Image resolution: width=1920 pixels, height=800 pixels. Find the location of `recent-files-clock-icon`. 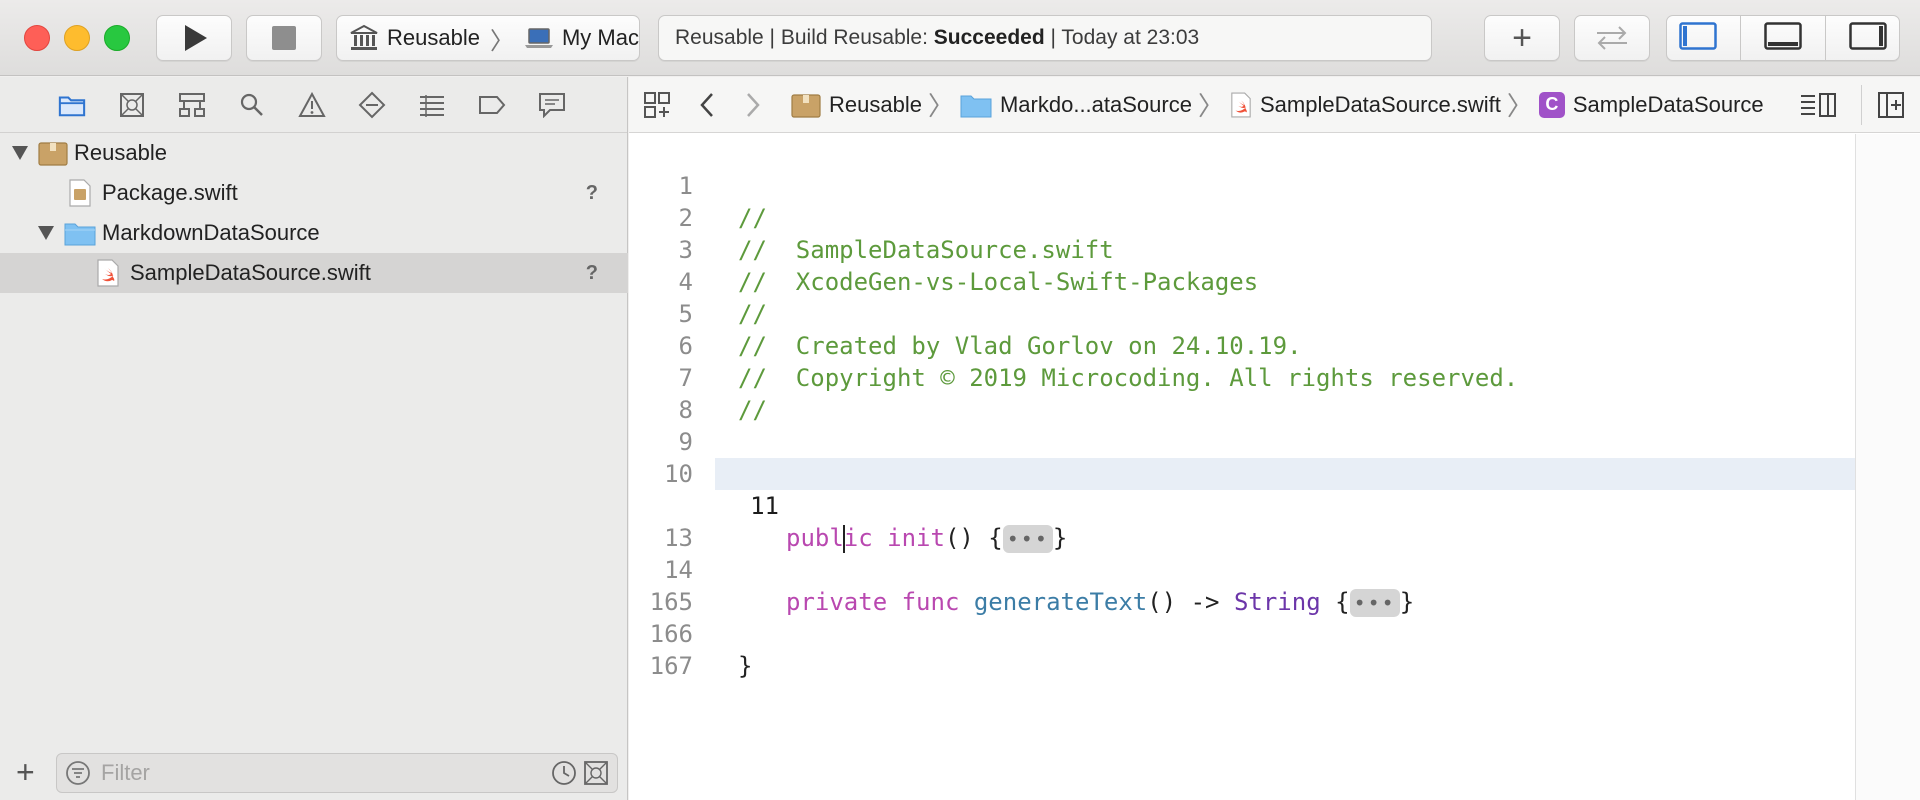

recent-files-clock-icon is located at coordinates (564, 773).